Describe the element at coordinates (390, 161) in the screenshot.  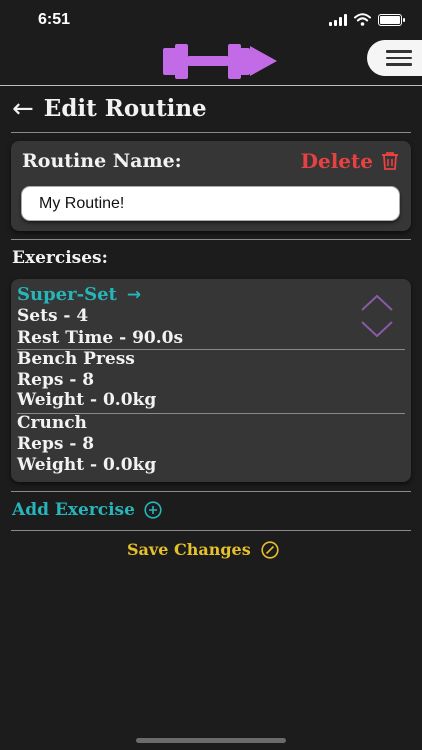
I see `trash-icon` at that location.